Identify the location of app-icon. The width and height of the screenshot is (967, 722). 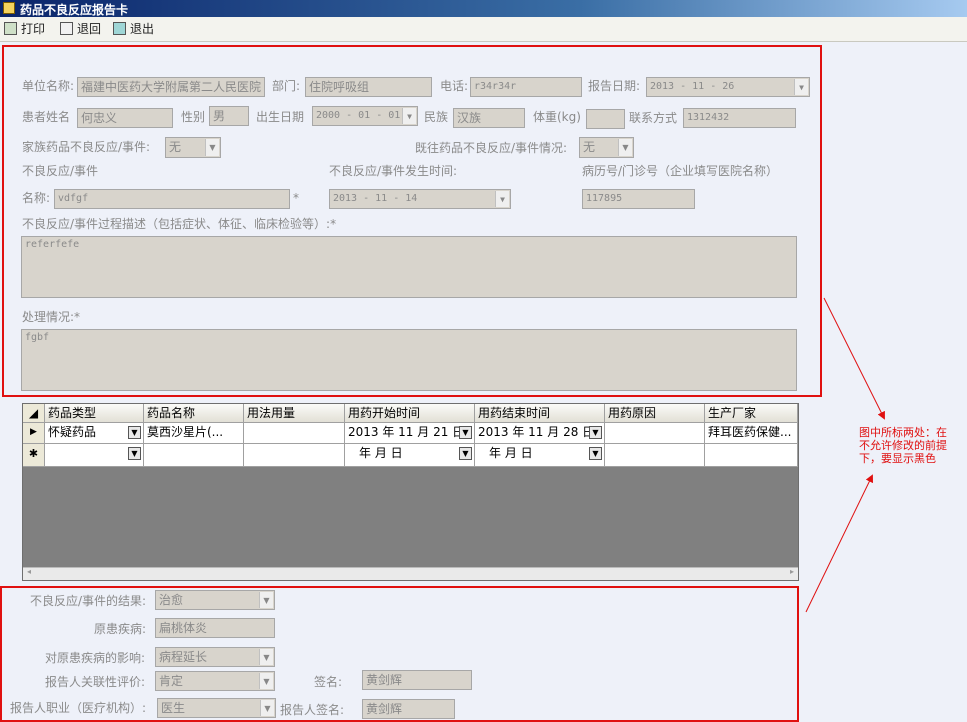
(9, 8).